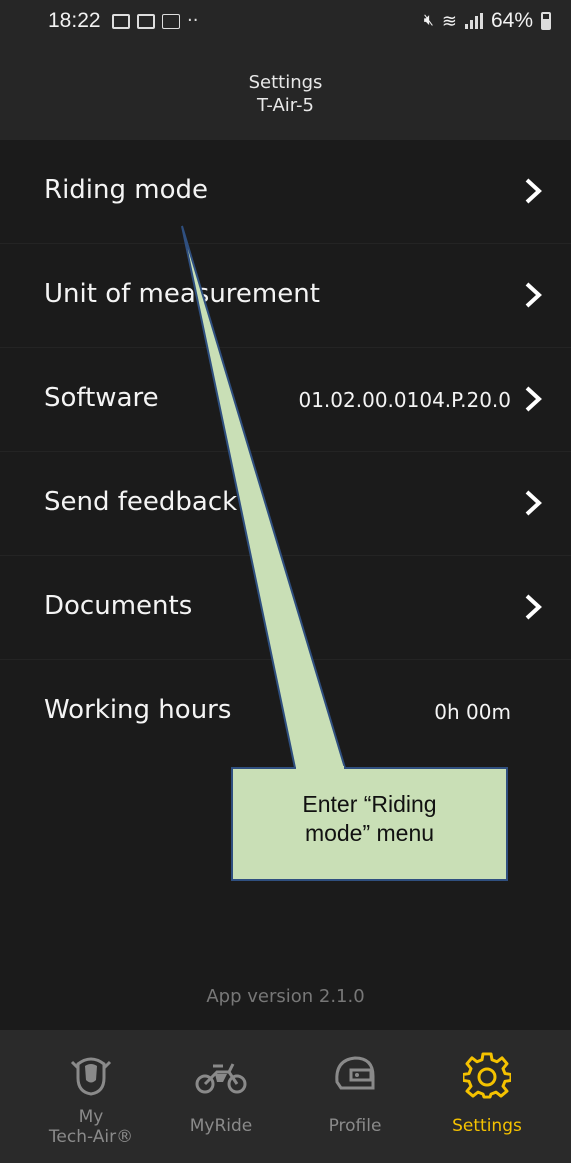  I want to click on signal-icon, so click(473, 21).